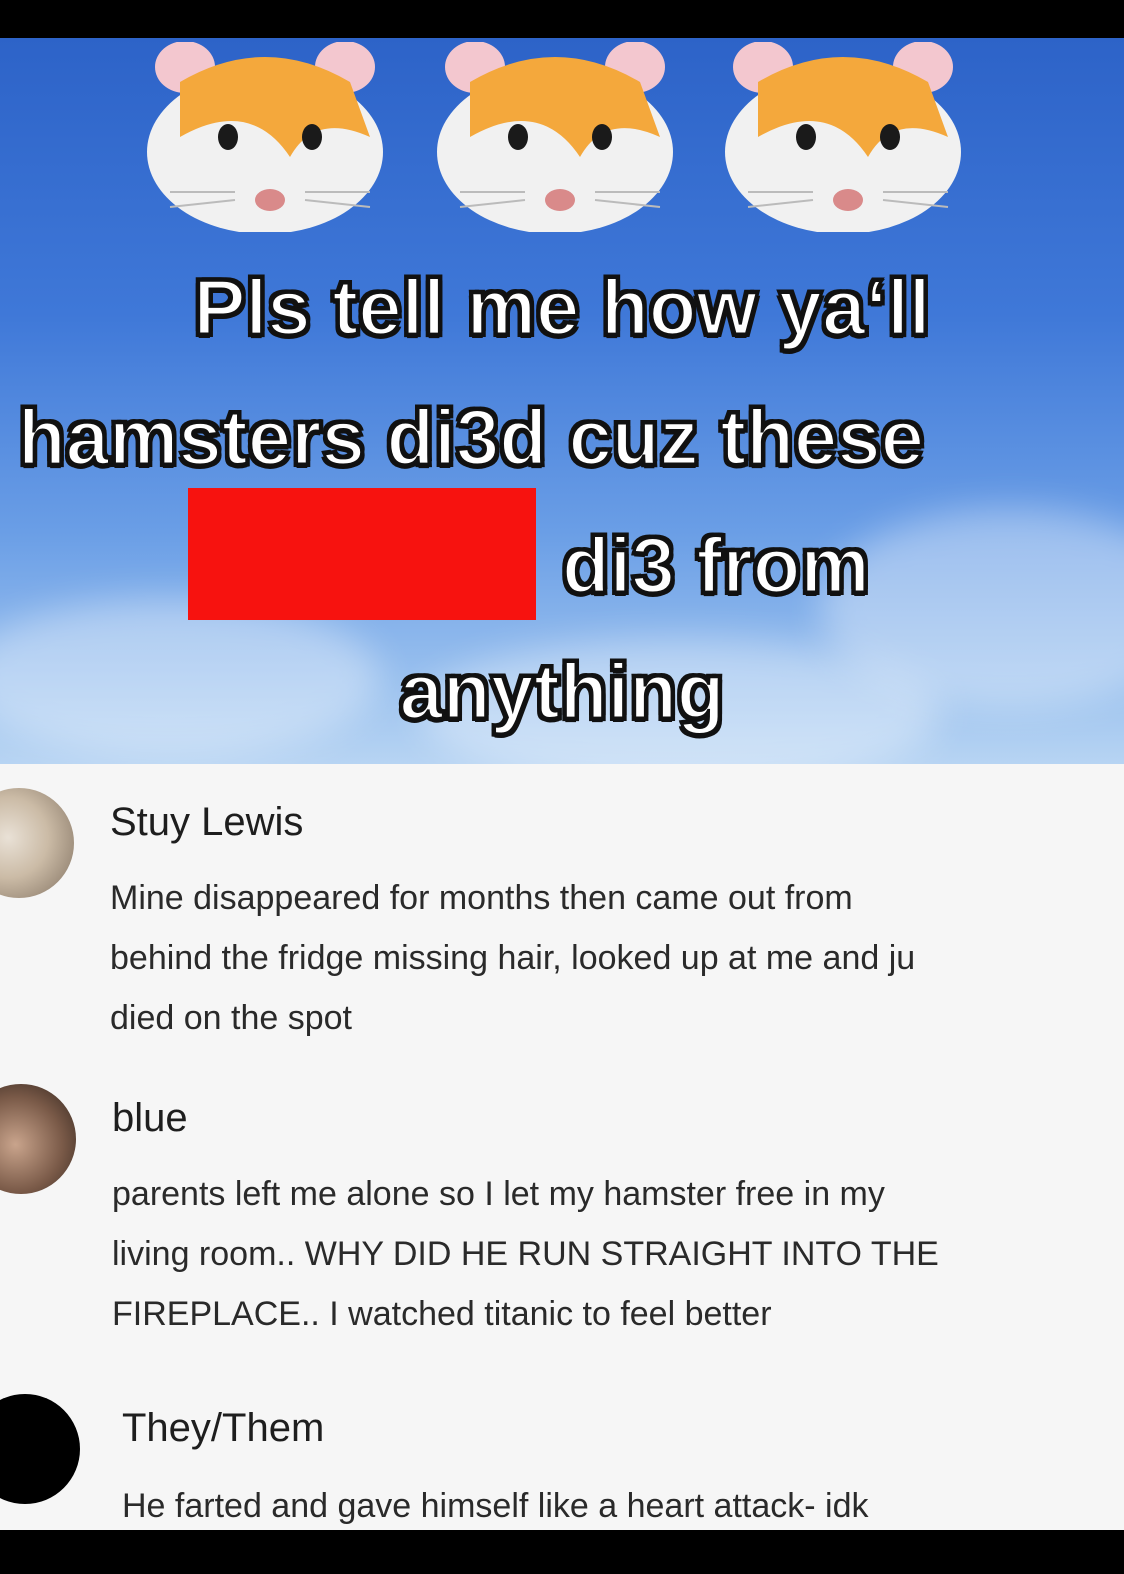 The image size is (1124, 1574). What do you see at coordinates (562, 307) in the screenshot?
I see `caption-line-1: Pls tell me how ya‘ll` at bounding box center [562, 307].